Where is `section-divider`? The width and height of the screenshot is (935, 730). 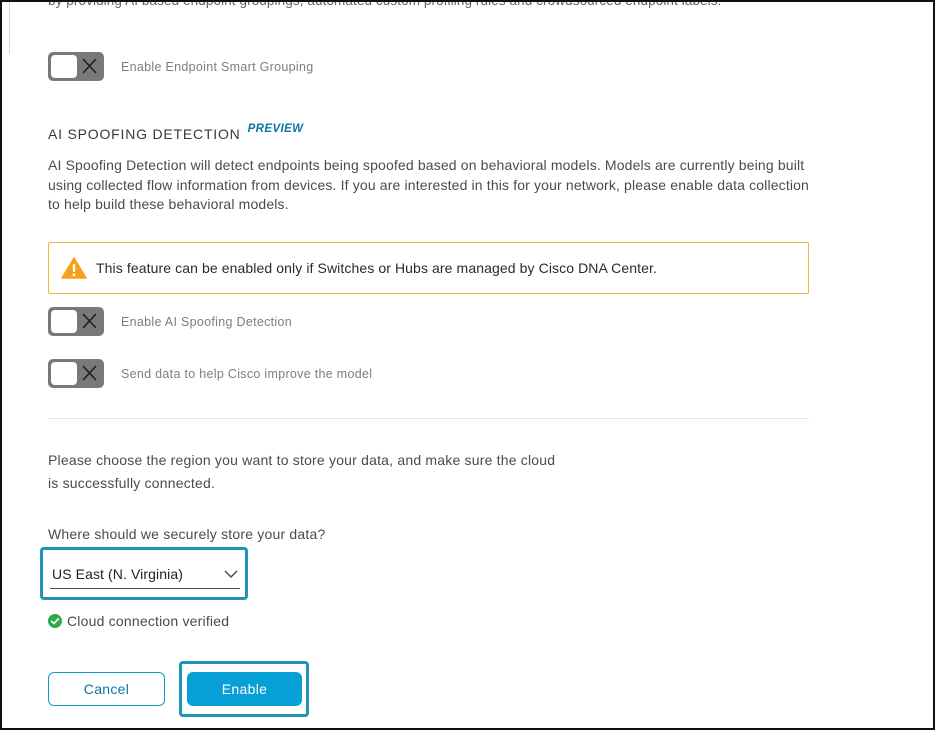
section-divider is located at coordinates (428, 418).